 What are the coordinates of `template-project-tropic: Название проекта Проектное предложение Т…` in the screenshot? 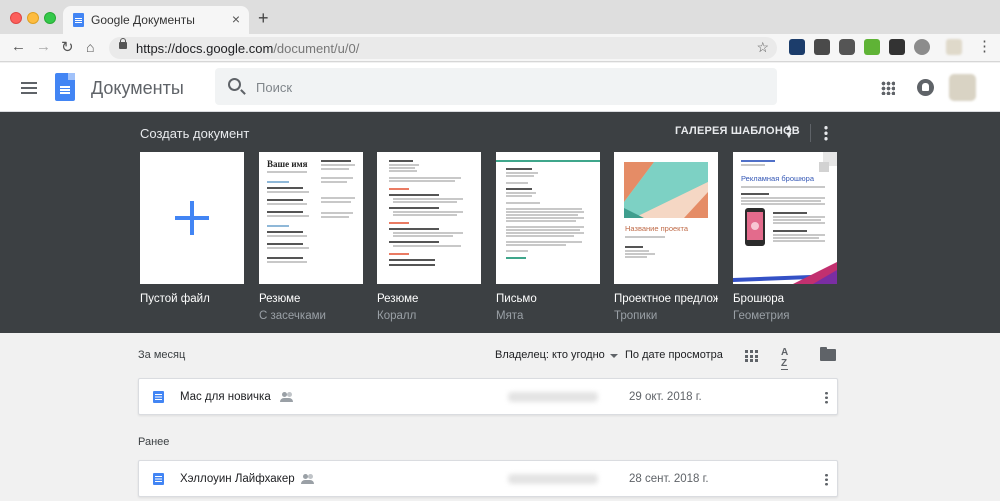 It's located at (666, 237).